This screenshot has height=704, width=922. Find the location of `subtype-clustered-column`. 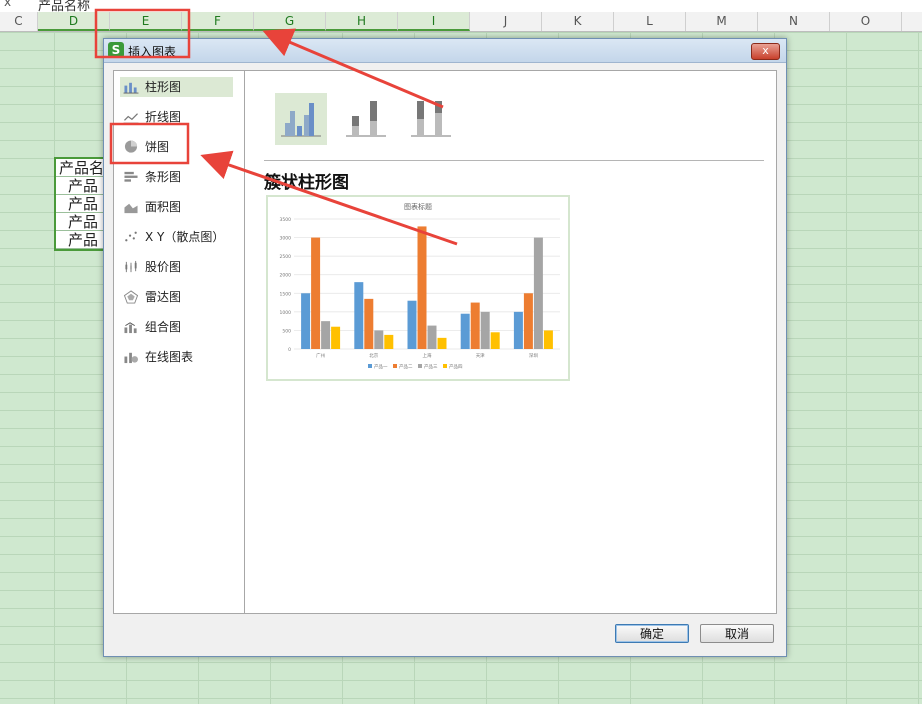

subtype-clustered-column is located at coordinates (301, 119).